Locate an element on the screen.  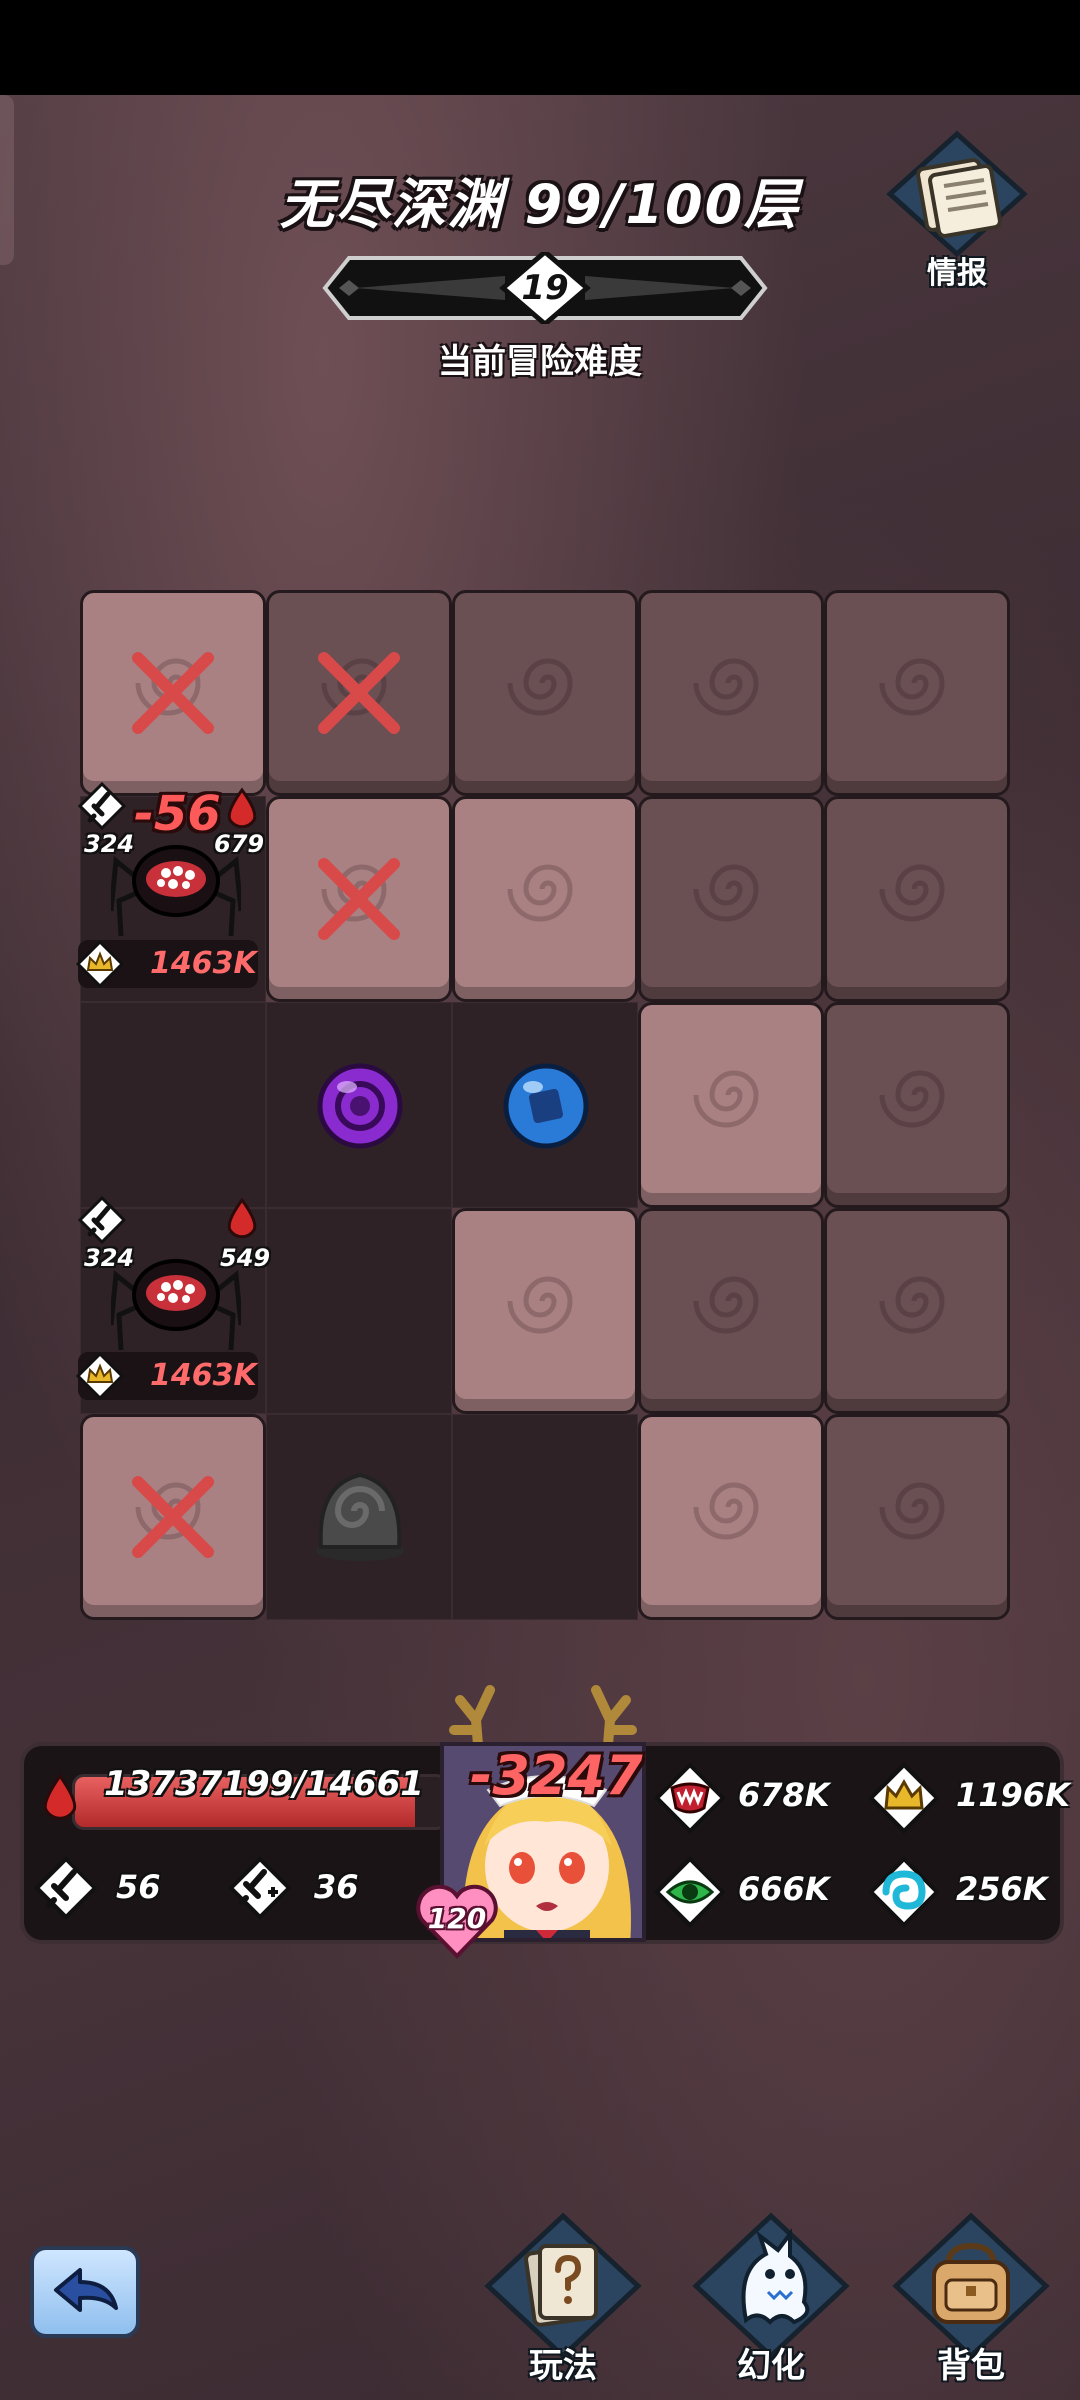
info-button: 情报 is located at coordinates (957, 210).